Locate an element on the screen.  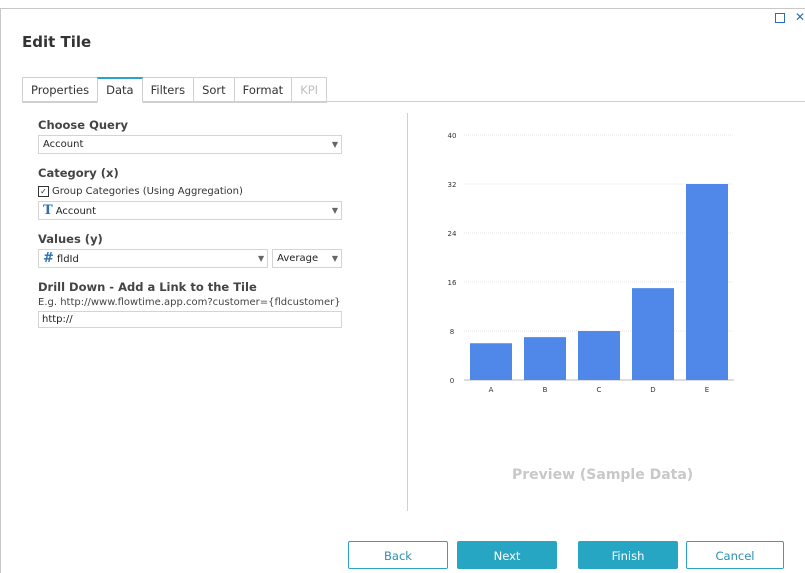
next-button: Next is located at coordinates (507, 555).